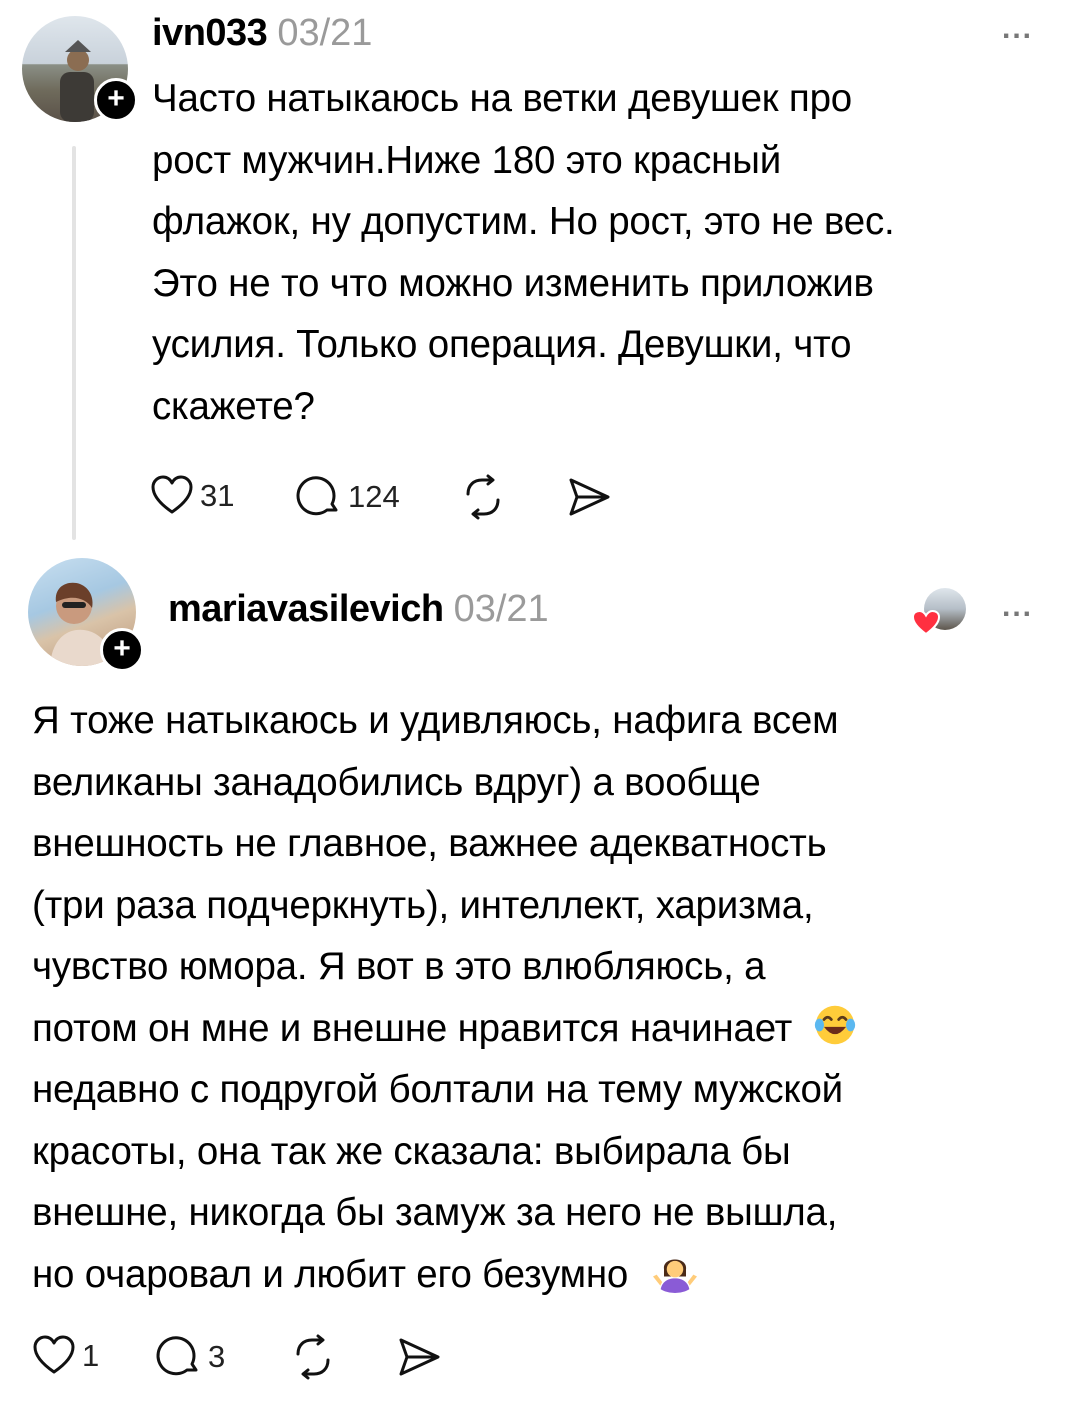 The image size is (1080, 1406). What do you see at coordinates (396, 782) in the screenshot?
I see `post-text-line: великаны занадобились вдруг) а вообще` at bounding box center [396, 782].